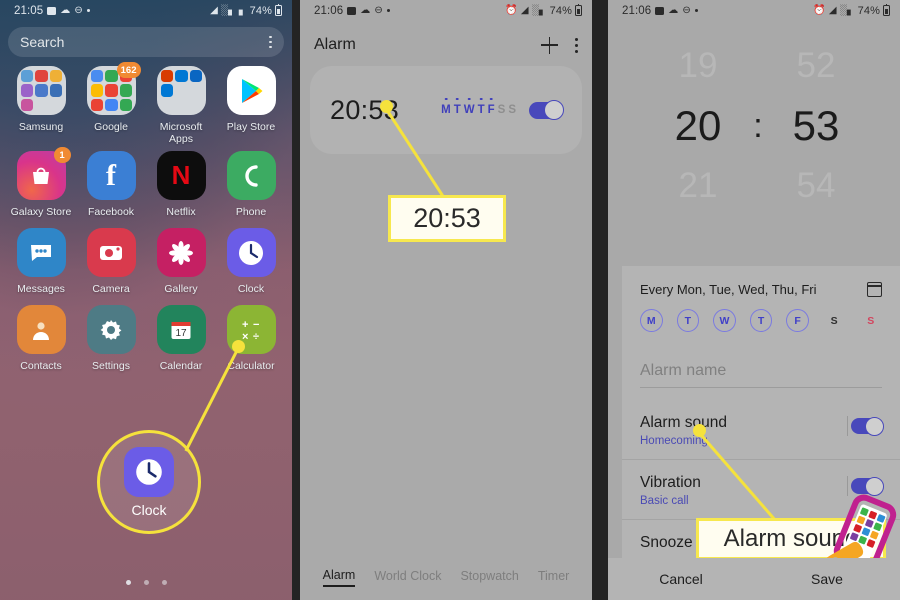 The width and height of the screenshot is (900, 600). Describe the element at coordinates (446, 45) in the screenshot. I see `alarm-header: Alarm` at that location.